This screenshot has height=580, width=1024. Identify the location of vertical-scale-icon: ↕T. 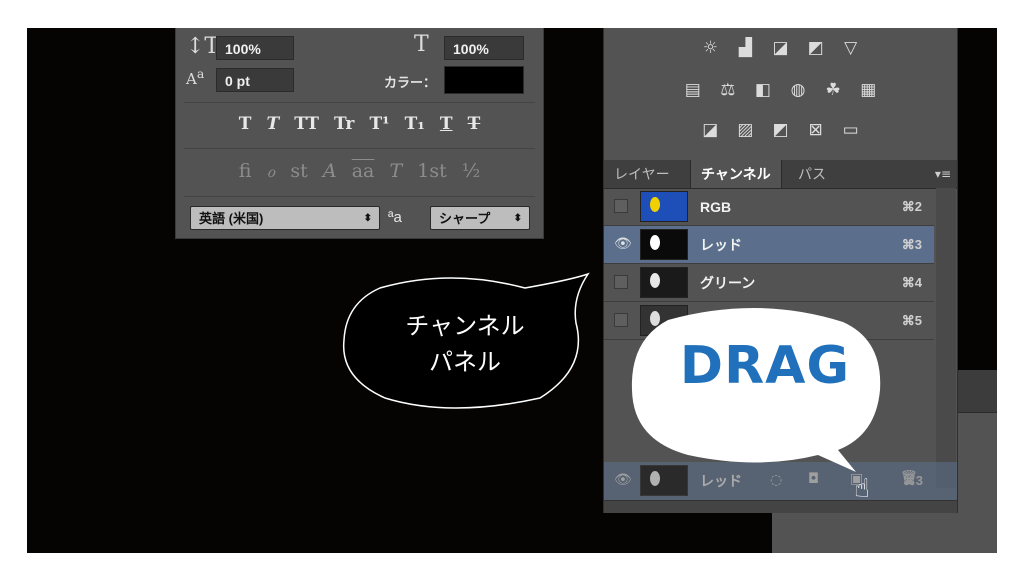
(203, 46).